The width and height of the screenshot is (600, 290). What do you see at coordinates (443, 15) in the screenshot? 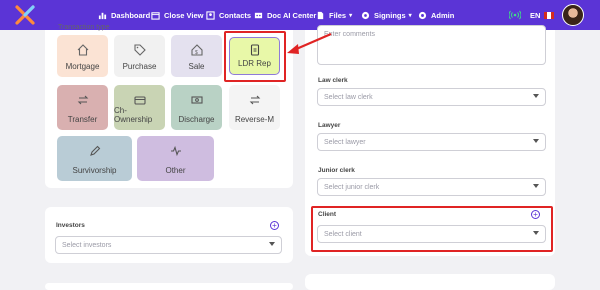
I see `nav-admin-label: Admin` at bounding box center [443, 15].